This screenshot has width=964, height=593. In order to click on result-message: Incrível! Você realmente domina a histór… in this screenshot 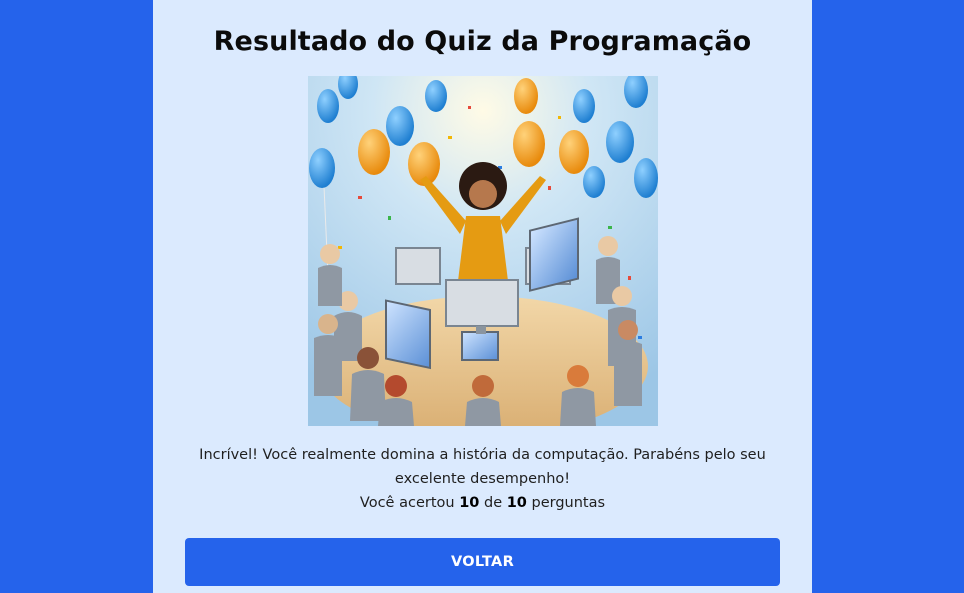, I will do `click(482, 479)`.